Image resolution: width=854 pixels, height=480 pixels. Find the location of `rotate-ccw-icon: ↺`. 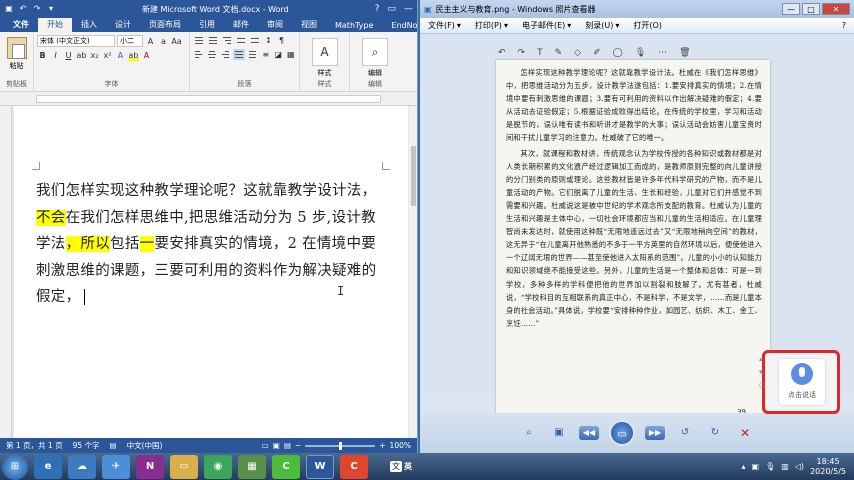

rotate-ccw-icon: ↺ is located at coordinates (685, 433).